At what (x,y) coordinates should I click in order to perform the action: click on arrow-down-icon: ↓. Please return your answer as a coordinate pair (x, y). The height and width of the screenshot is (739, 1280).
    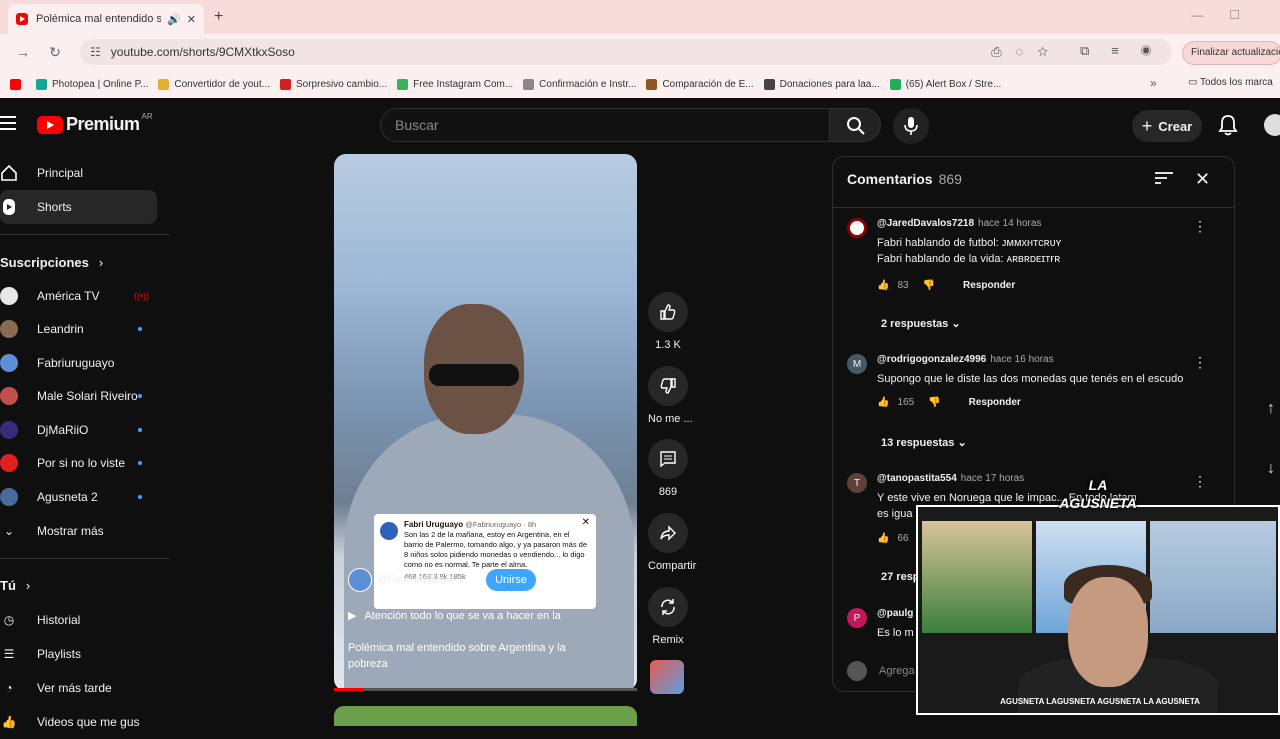
    Looking at the image, I should click on (1271, 469).